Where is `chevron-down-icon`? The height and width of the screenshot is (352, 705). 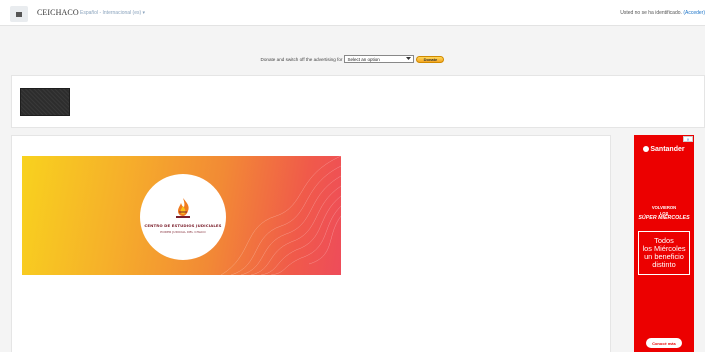 chevron-down-icon is located at coordinates (409, 58).